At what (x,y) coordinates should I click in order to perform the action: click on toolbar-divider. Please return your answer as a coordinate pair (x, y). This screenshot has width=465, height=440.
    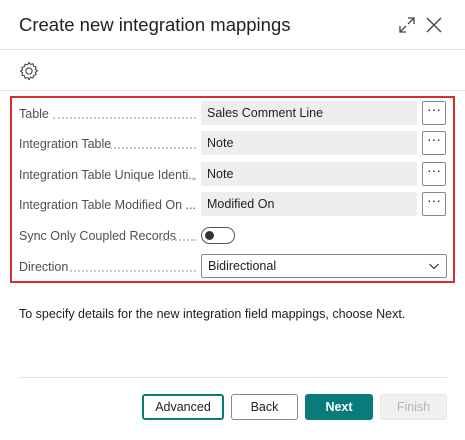
    Looking at the image, I should click on (232, 90).